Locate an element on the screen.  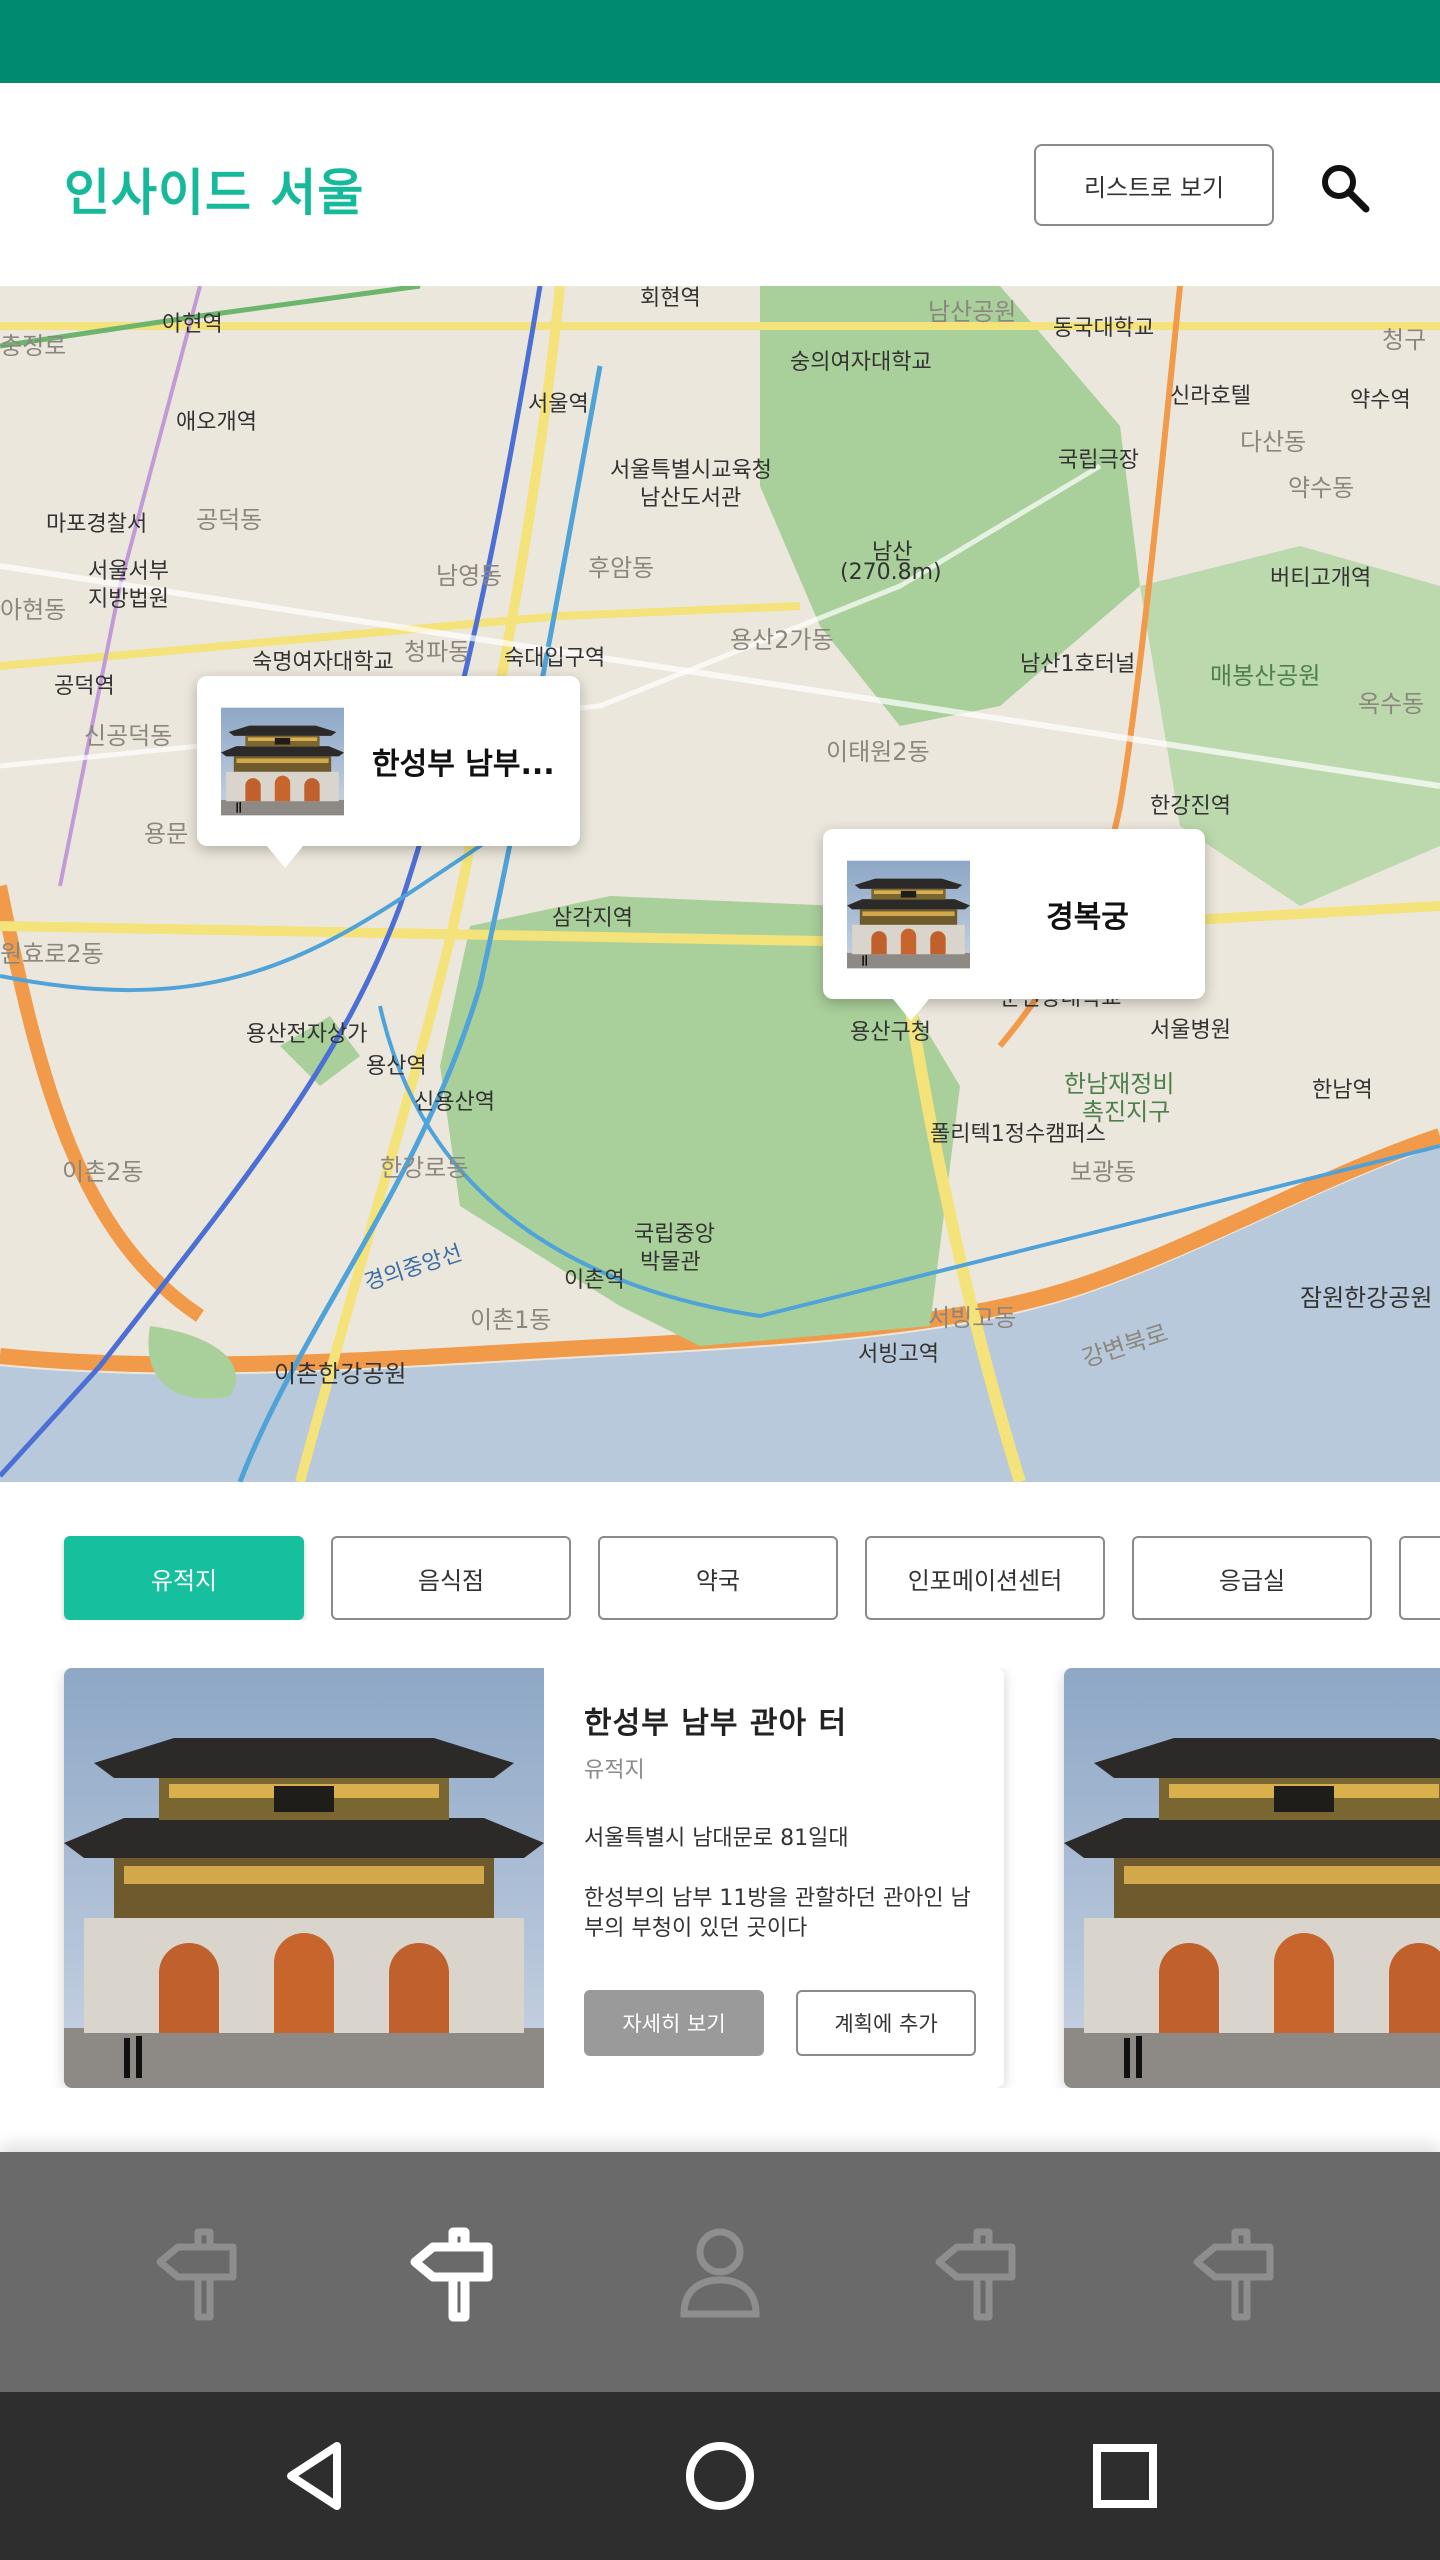
map-label: 이촌역 is located at coordinates (594, 1280).